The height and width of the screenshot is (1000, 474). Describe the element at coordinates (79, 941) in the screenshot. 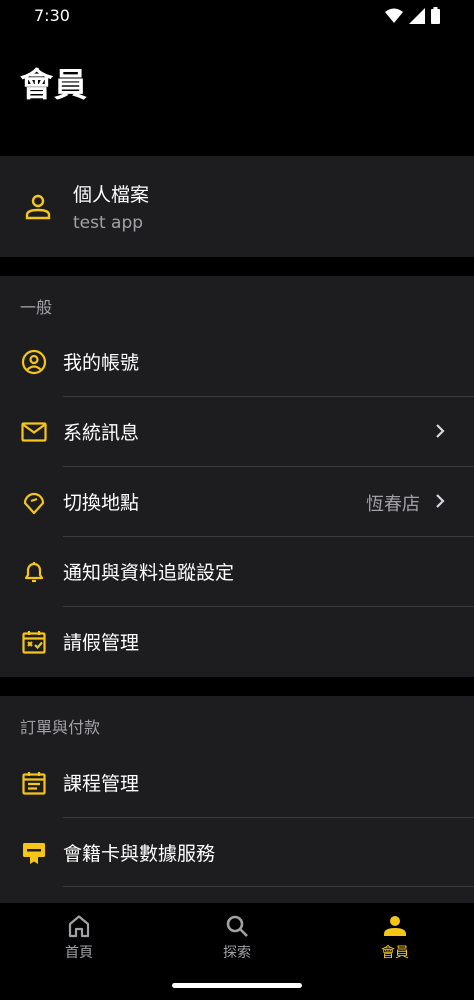

I see `nav-tab-home: 首頁` at that location.